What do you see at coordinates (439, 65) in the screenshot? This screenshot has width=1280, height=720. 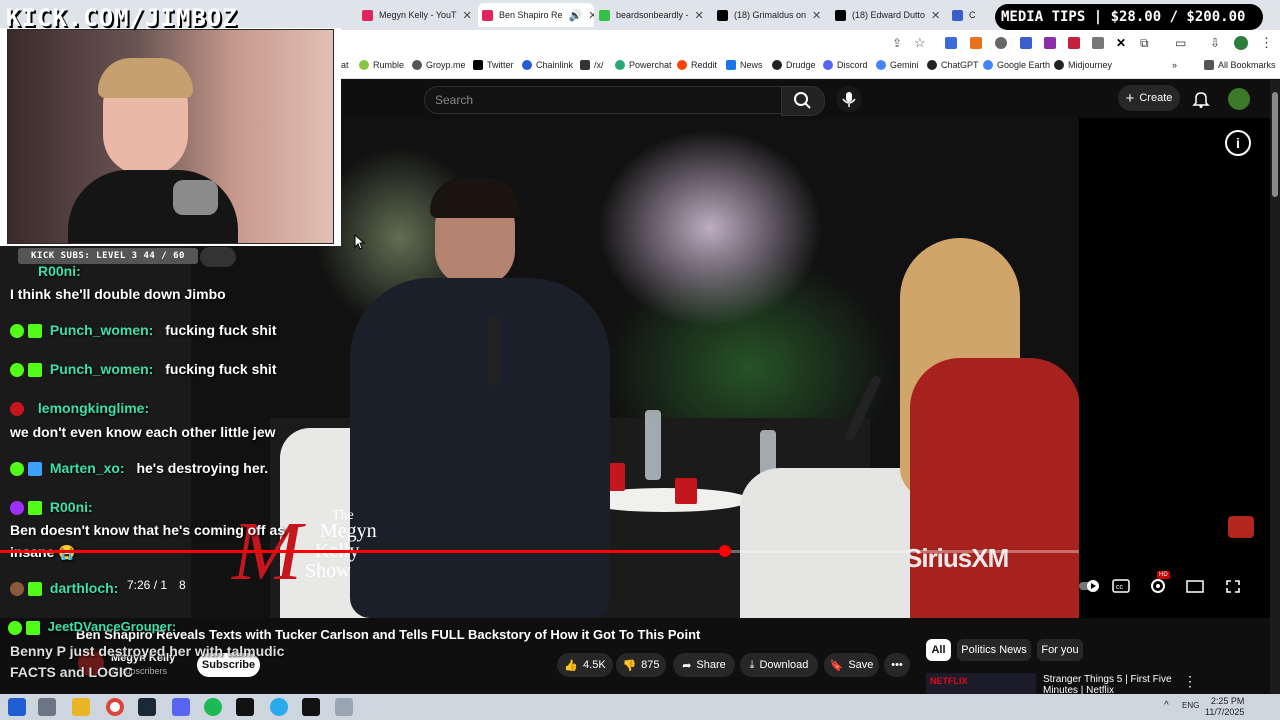 I see `bookmark-groyp: Groyp.me` at bounding box center [439, 65].